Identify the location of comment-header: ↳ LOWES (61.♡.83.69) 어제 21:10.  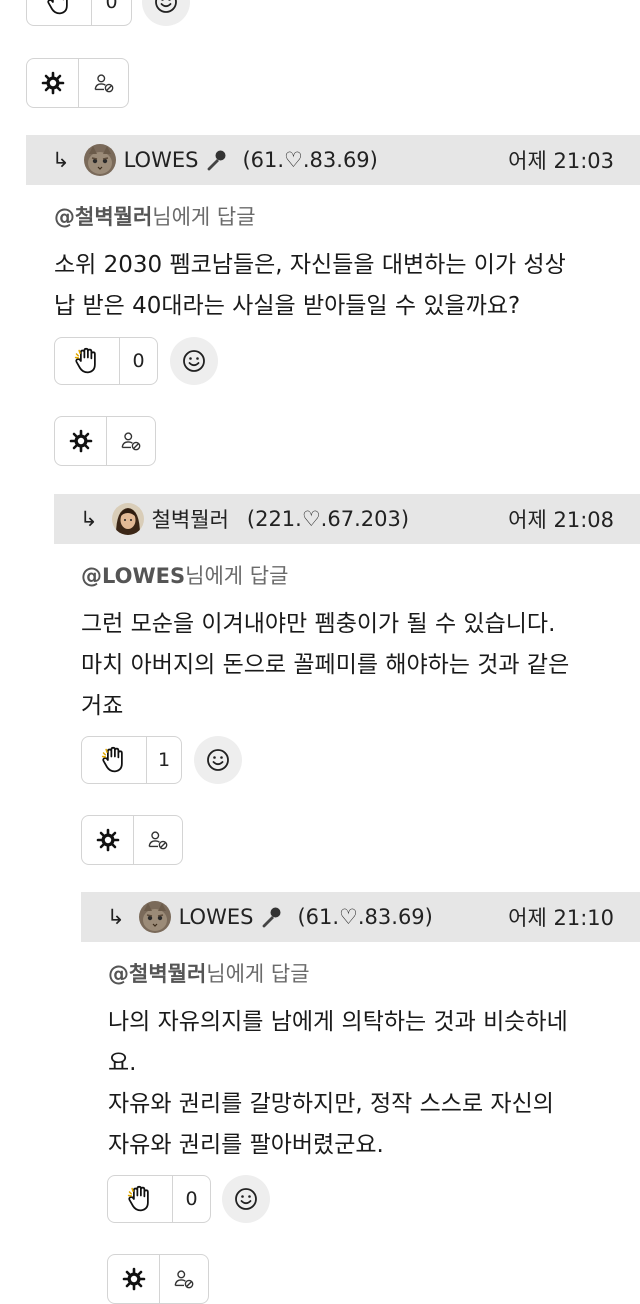
(360, 917).